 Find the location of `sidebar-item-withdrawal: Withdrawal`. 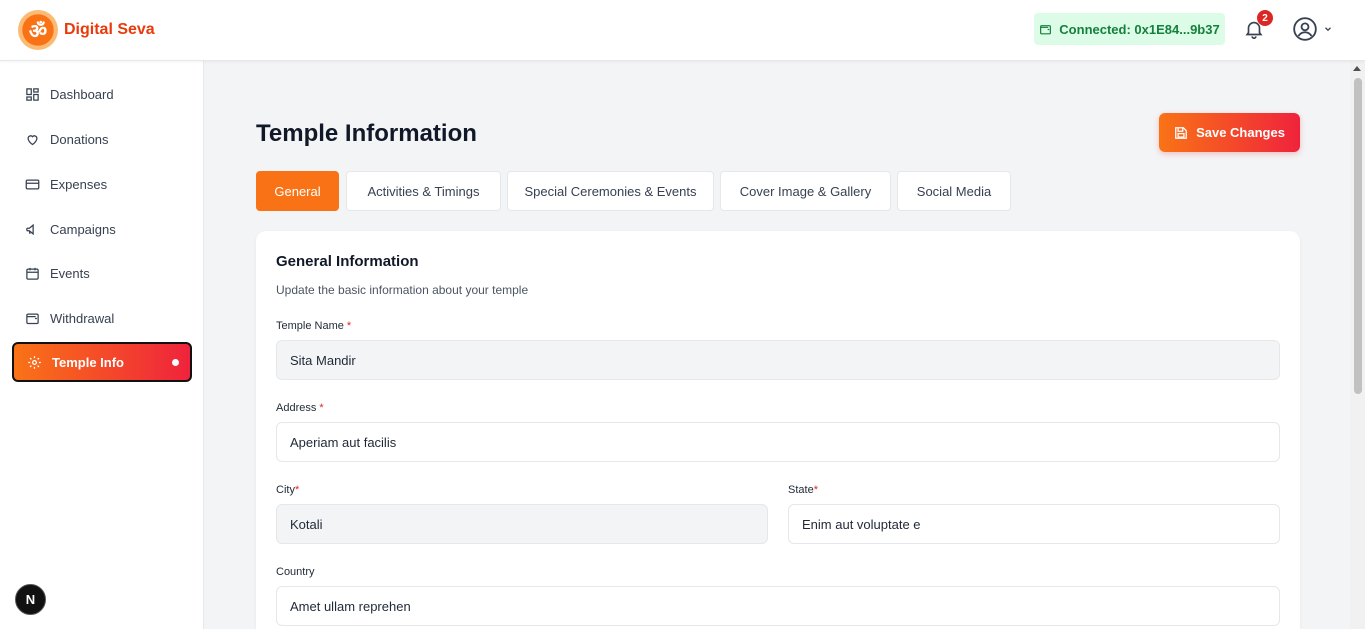

sidebar-item-withdrawal: Withdrawal is located at coordinates (102, 318).